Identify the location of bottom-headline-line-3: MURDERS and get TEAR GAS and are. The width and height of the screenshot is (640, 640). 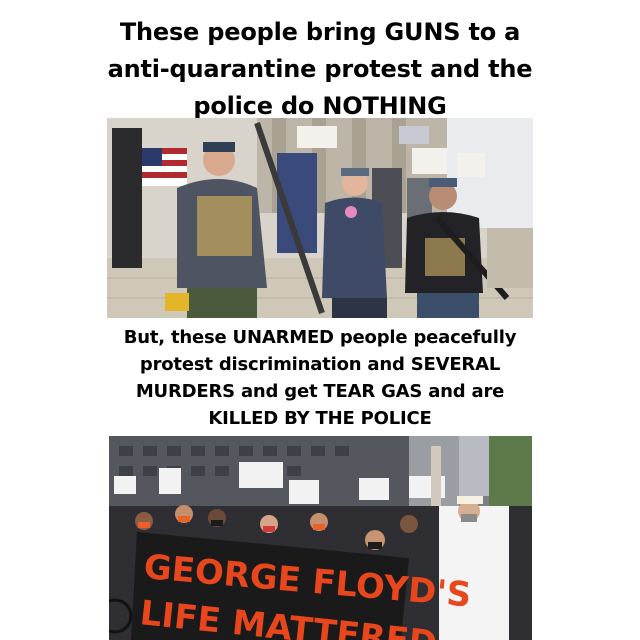
(320, 391).